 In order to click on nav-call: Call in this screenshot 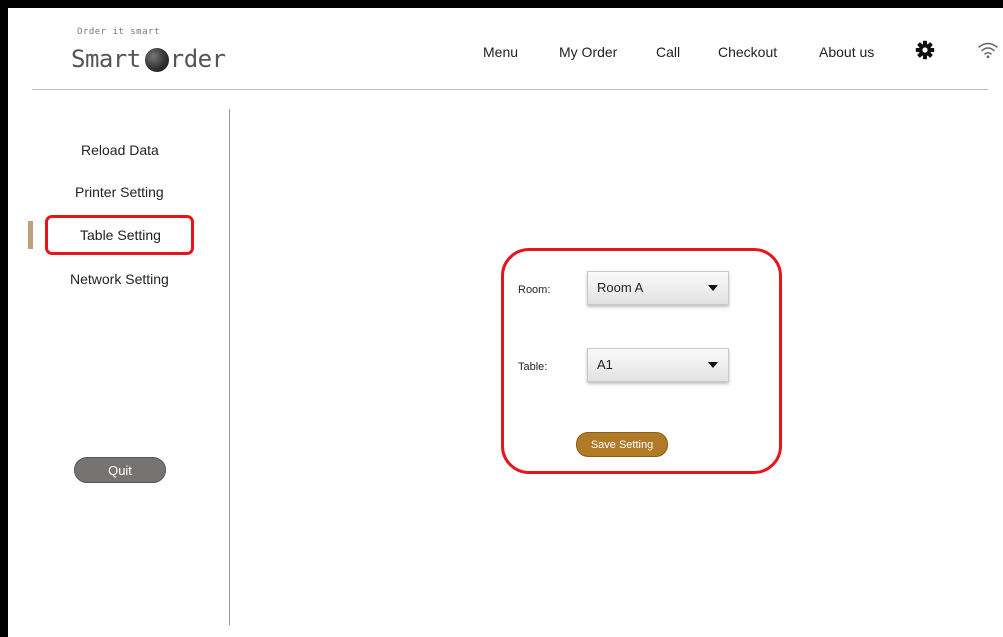, I will do `click(668, 52)`.